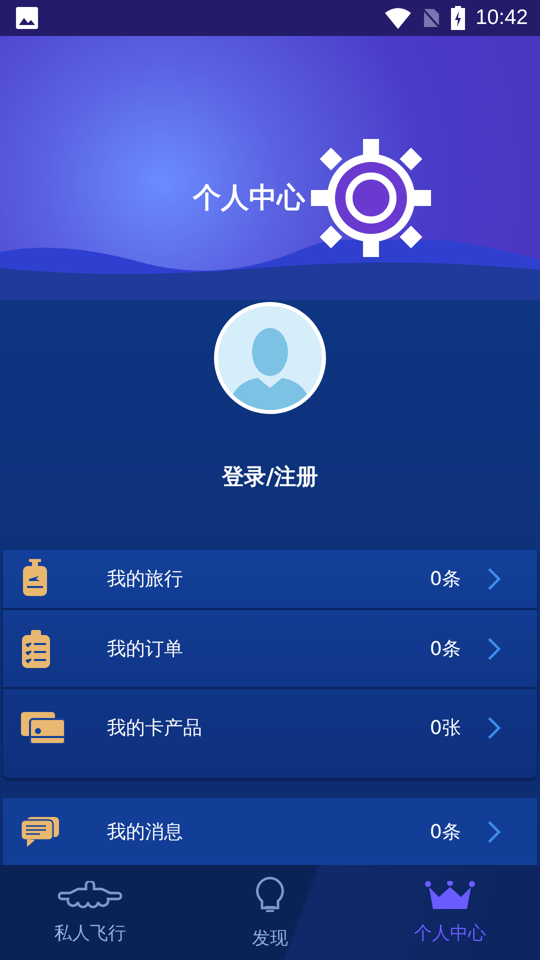 Image resolution: width=540 pixels, height=960 pixels. I want to click on no-sim-icon, so click(431, 18).